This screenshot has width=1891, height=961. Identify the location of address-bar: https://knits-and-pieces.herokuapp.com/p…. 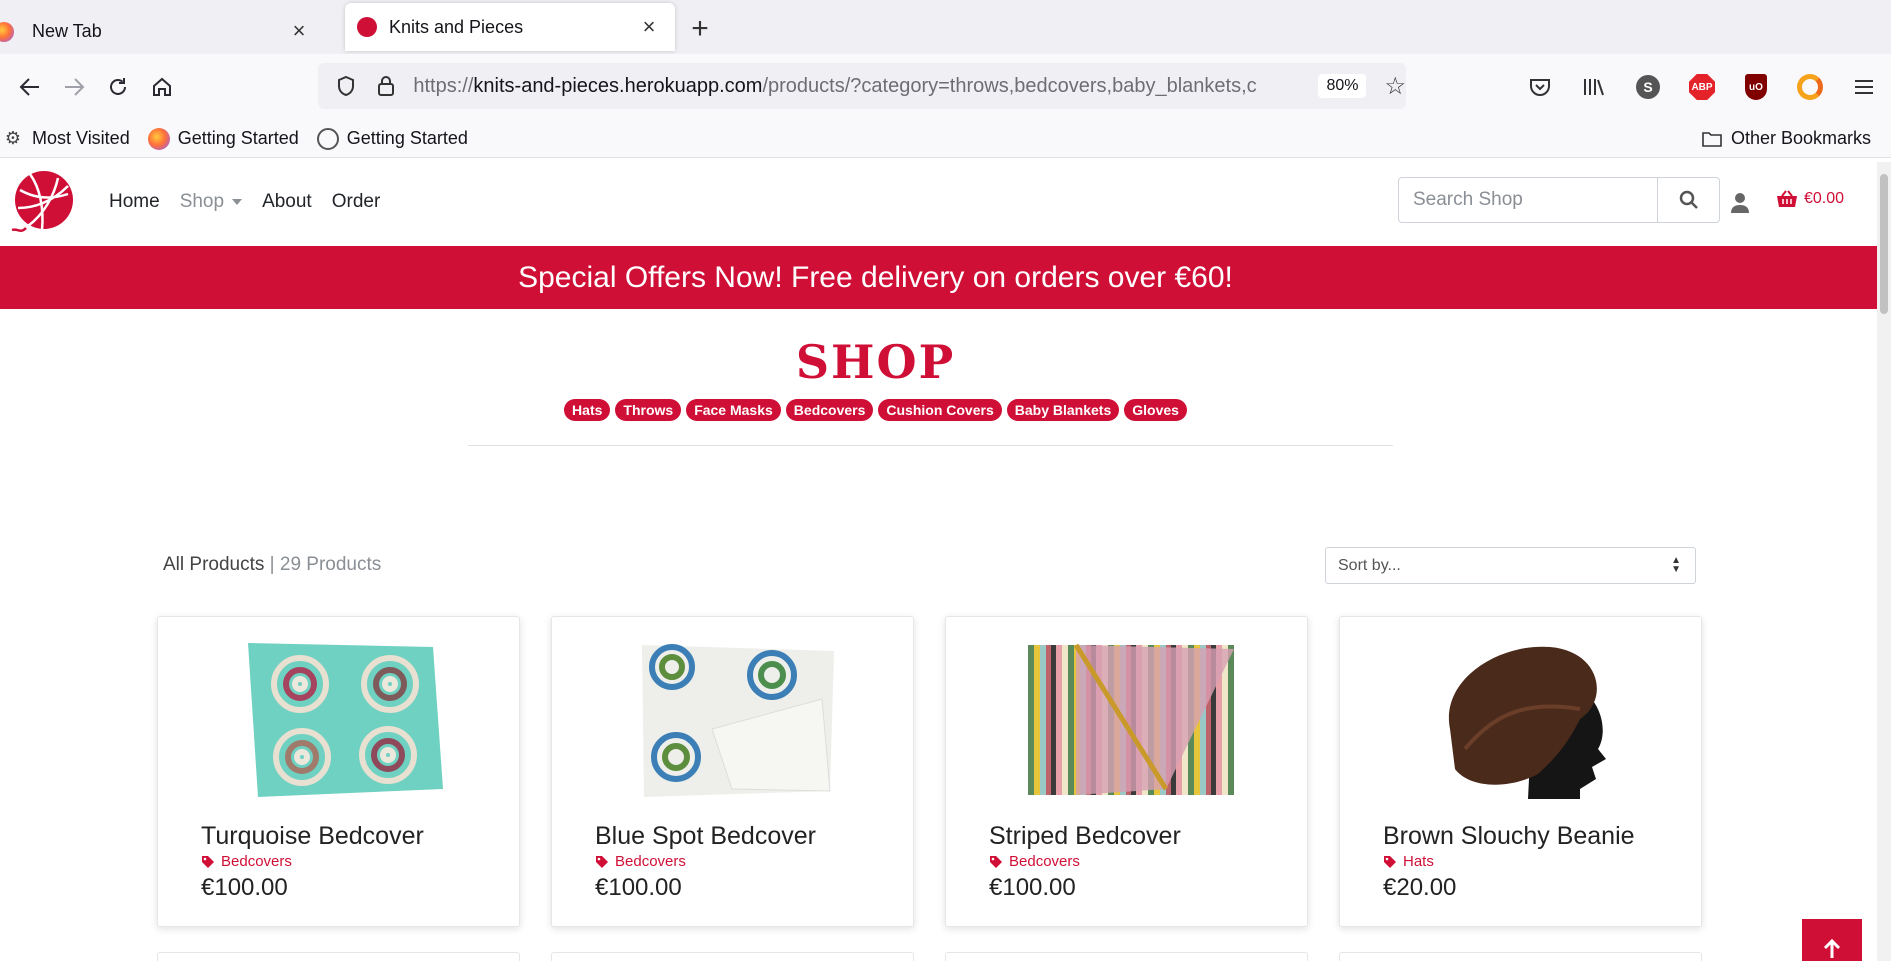
(862, 86).